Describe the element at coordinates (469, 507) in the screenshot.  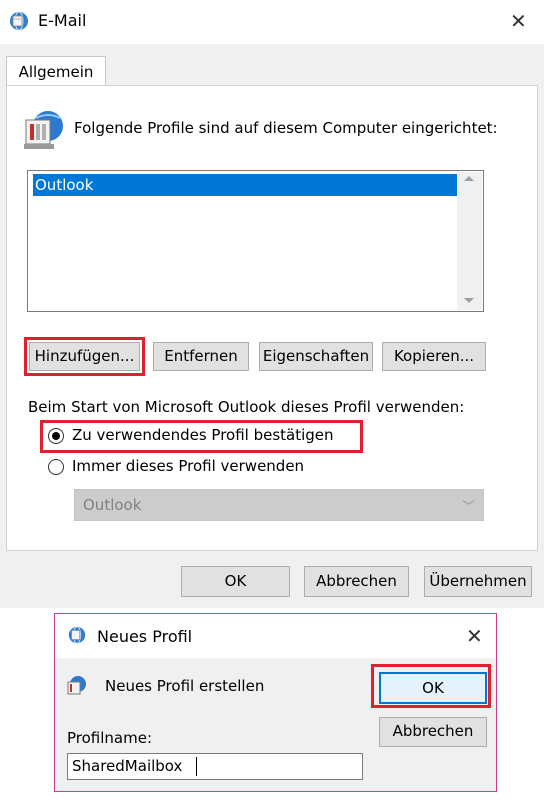
I see `chevron-down-icon: ﹀` at that location.